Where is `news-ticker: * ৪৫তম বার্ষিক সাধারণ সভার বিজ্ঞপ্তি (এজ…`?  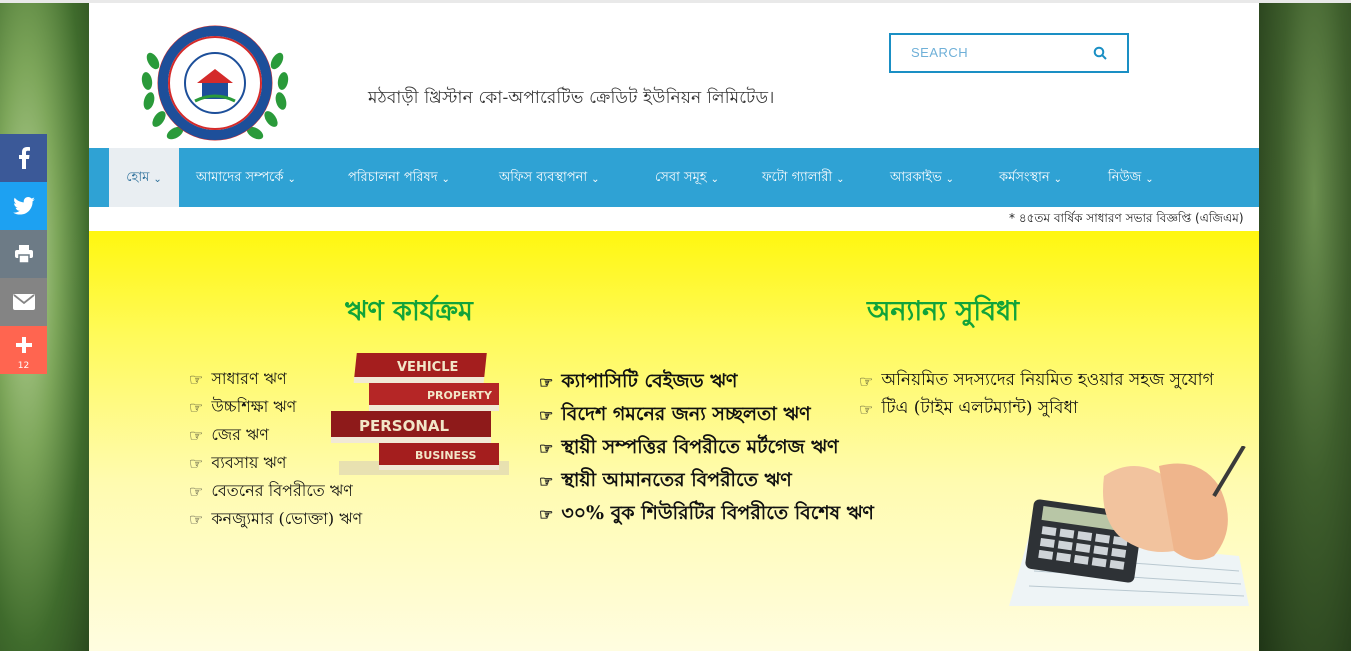 news-ticker: * ৪৫তম বার্ষিক সাধারণ সভার বিজ্ঞপ্তি (এজ… is located at coordinates (1134, 220).